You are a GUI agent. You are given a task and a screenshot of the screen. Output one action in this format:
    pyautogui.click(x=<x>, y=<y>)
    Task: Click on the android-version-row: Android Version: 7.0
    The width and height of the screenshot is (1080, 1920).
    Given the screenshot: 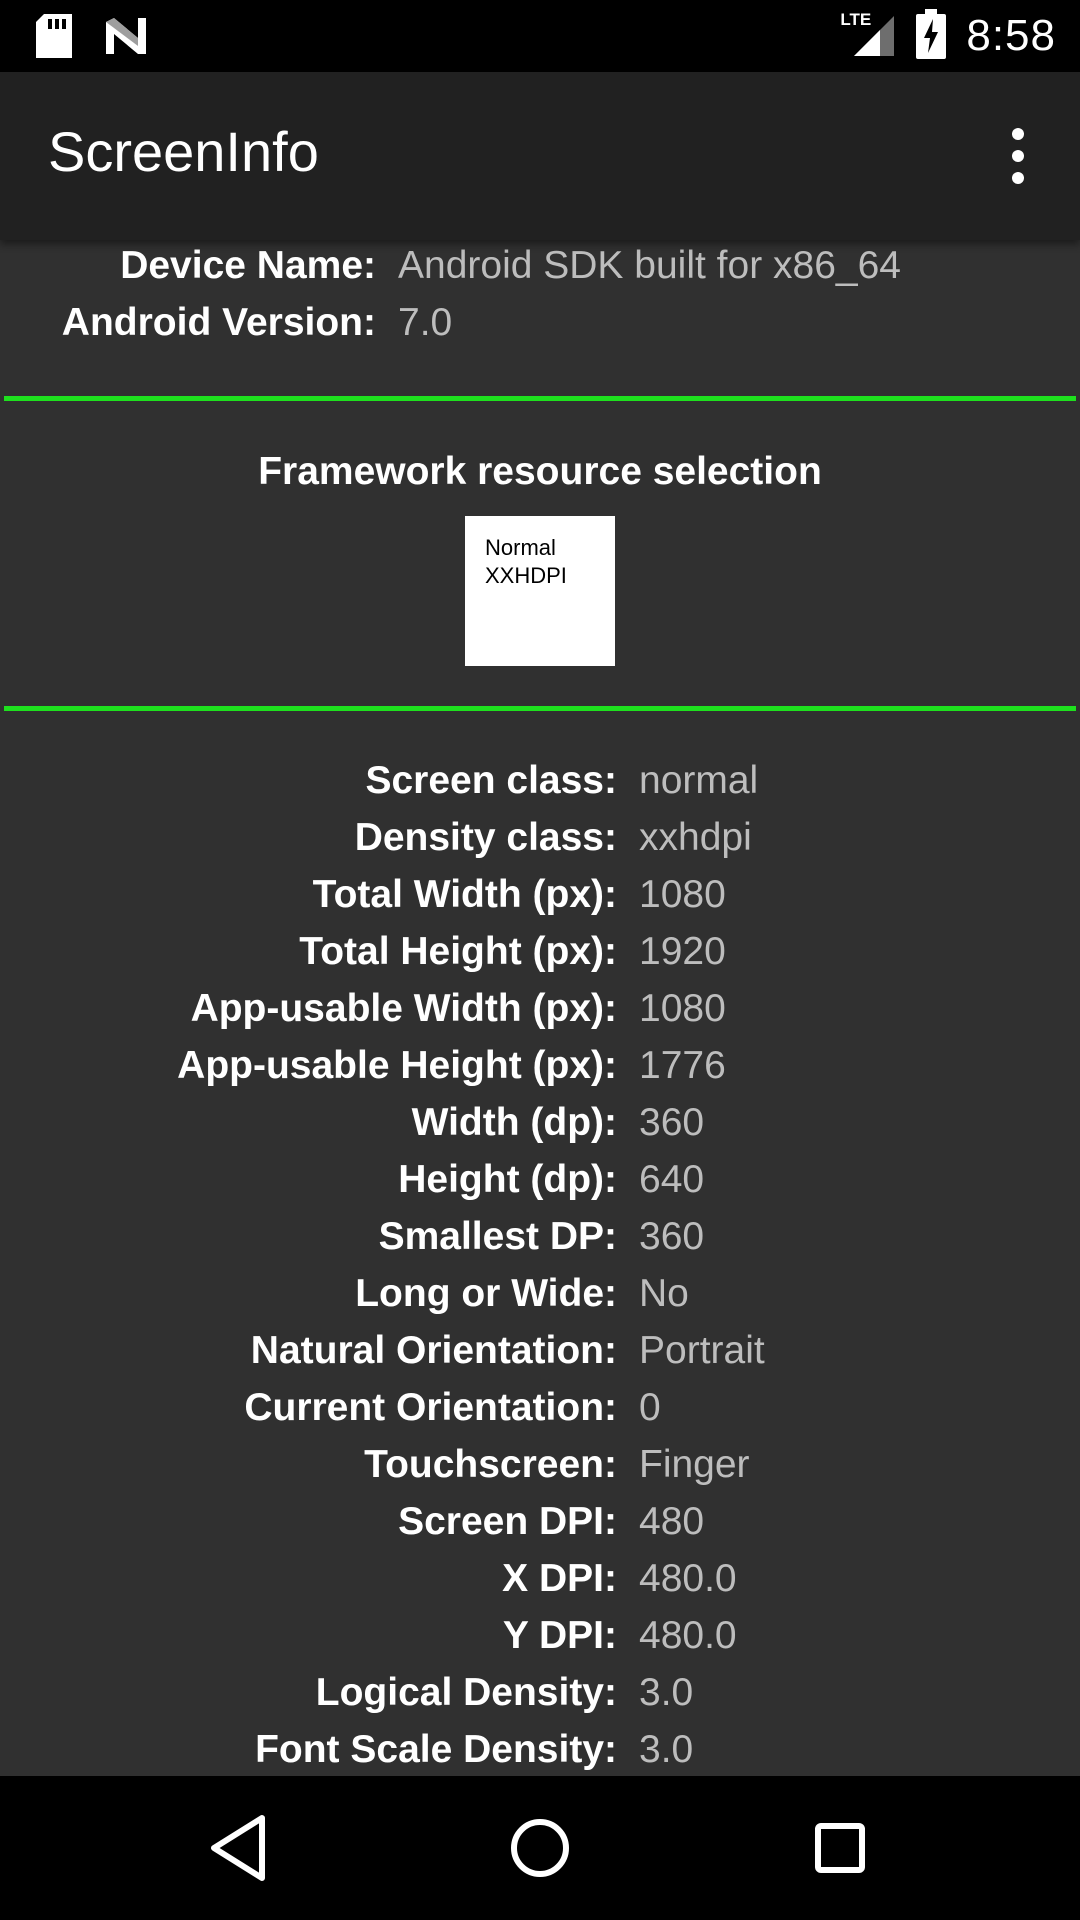 What is the action you would take?
    pyautogui.click(x=540, y=325)
    